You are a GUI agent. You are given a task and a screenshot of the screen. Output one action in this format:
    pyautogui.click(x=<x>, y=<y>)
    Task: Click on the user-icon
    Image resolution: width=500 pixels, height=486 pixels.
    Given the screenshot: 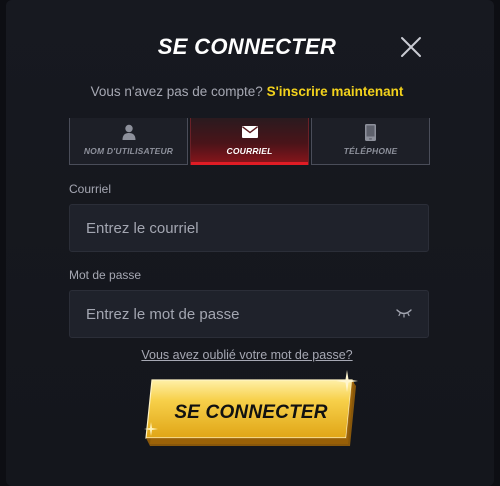 What is the action you would take?
    pyautogui.click(x=129, y=132)
    